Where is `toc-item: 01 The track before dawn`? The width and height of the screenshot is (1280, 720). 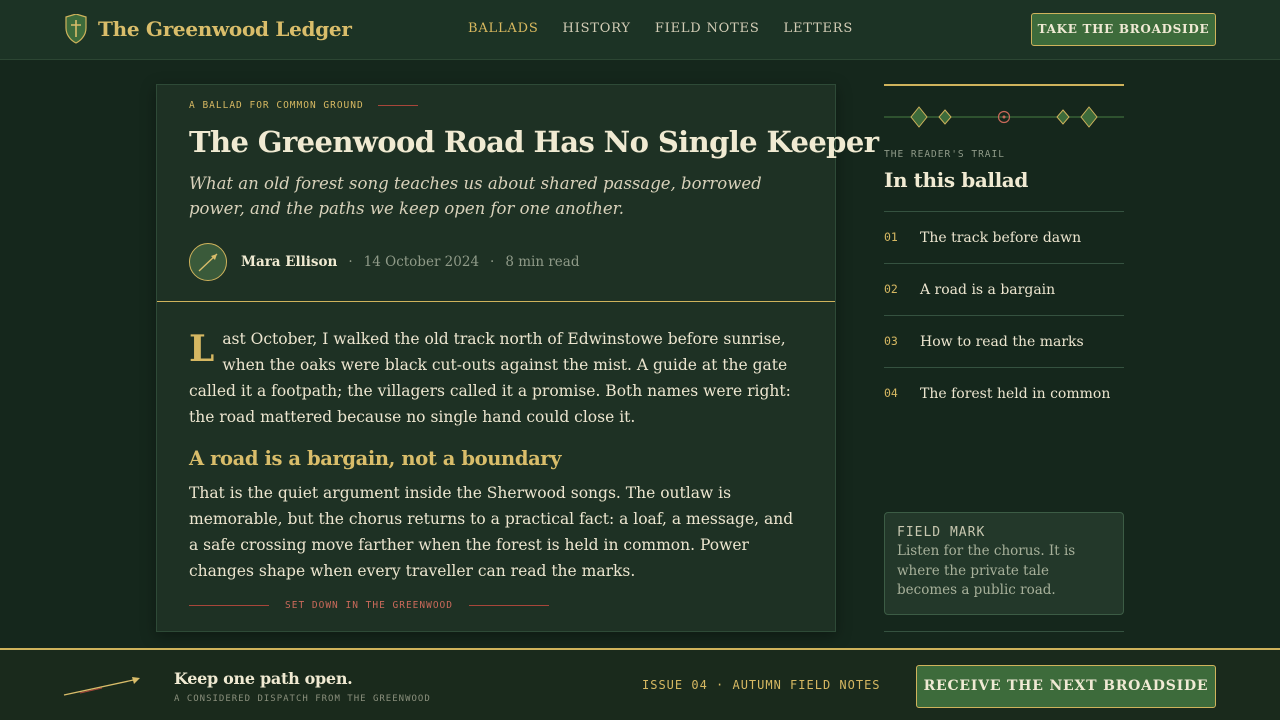
toc-item: 01 The track before dawn is located at coordinates (1004, 237).